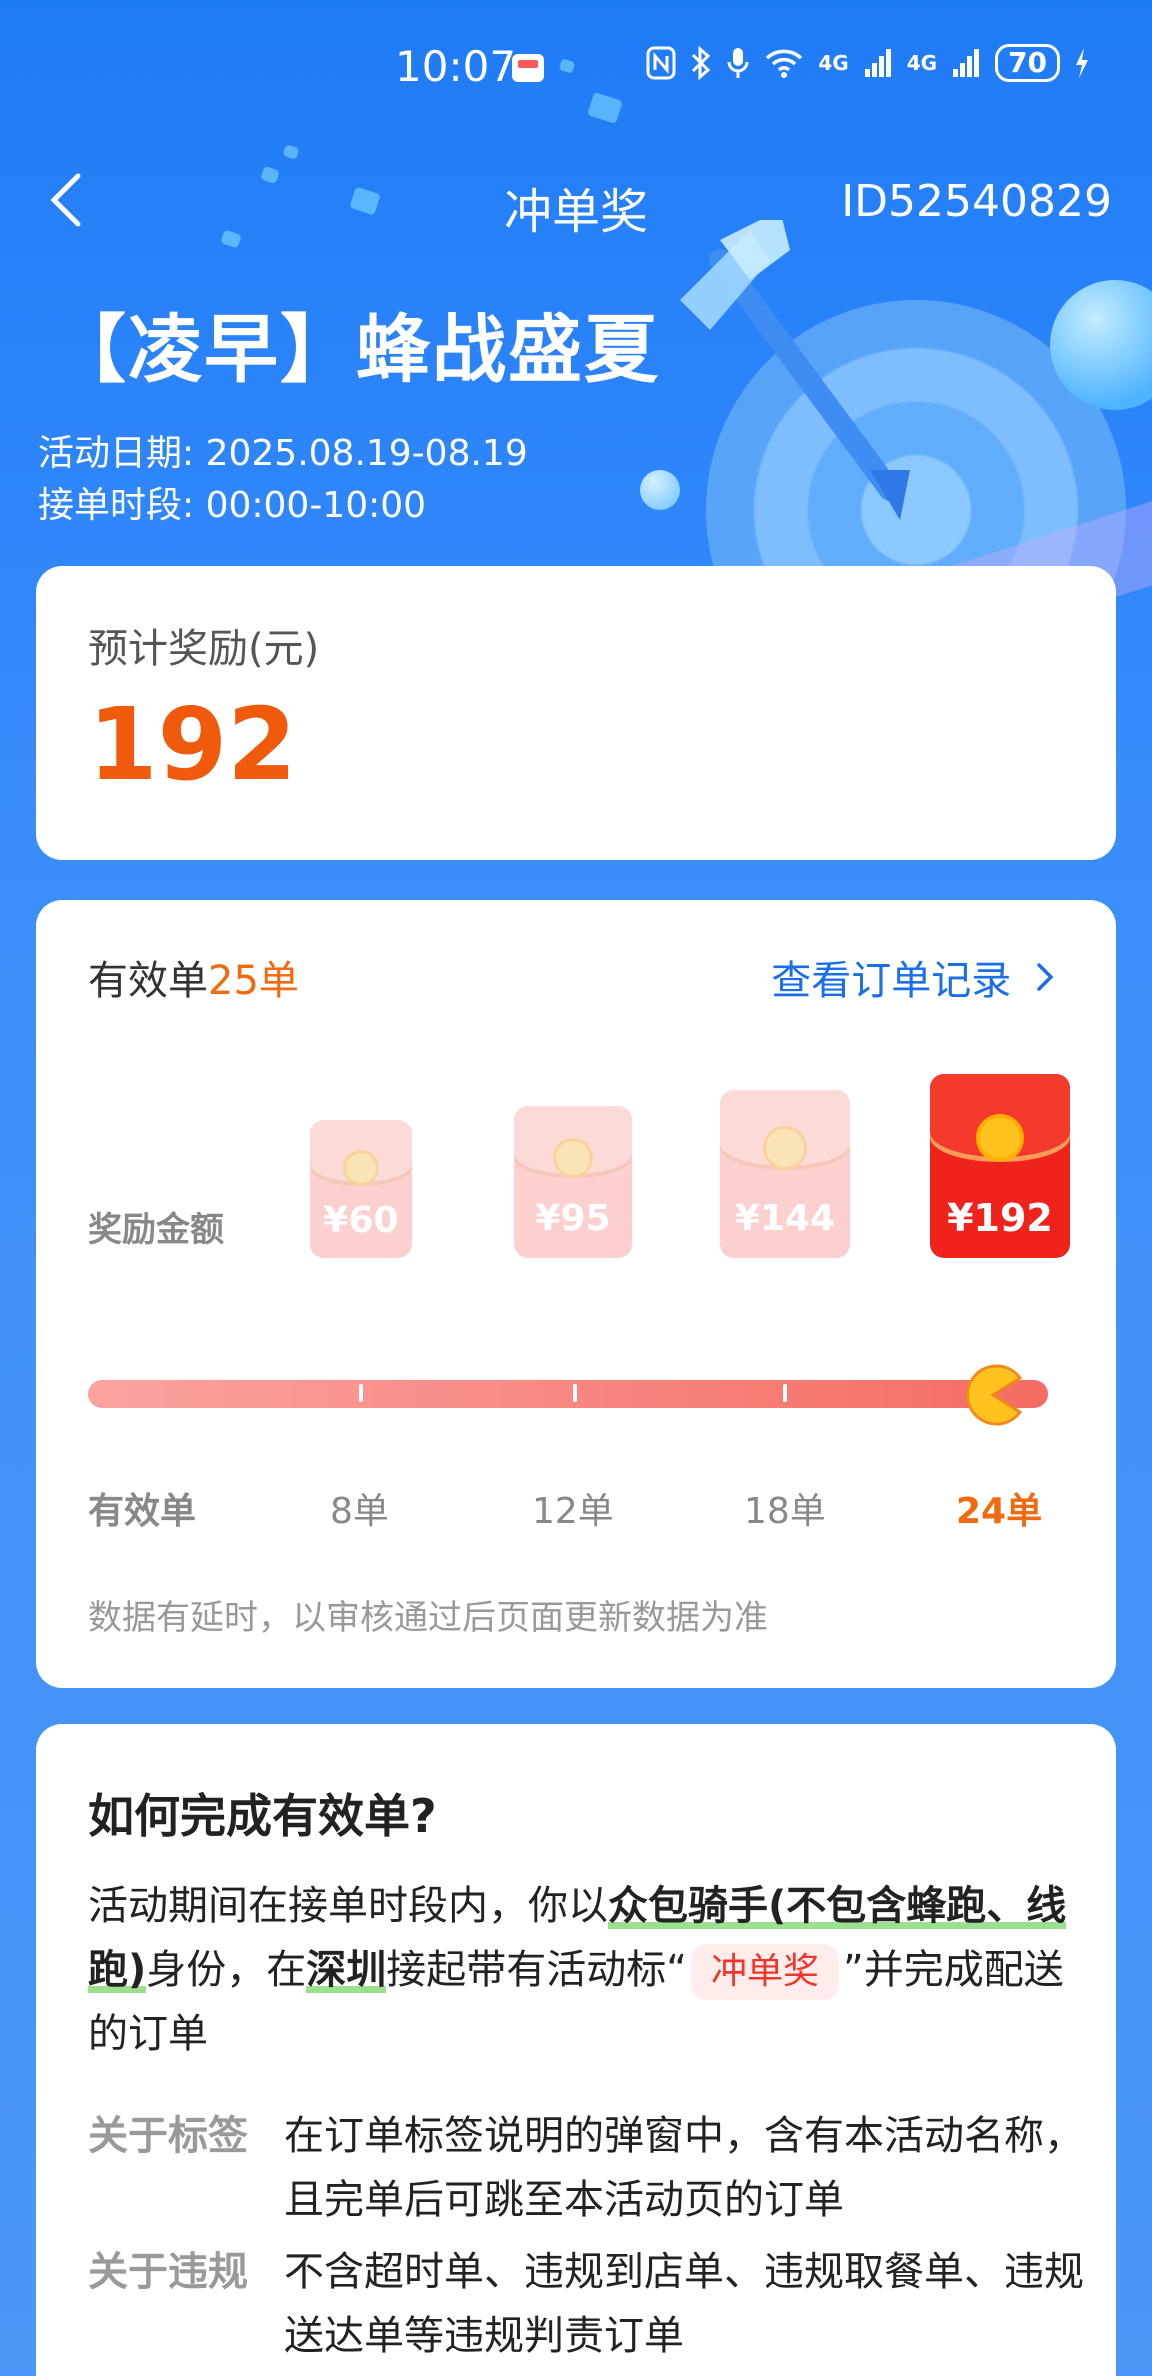  I want to click on reward-amount: ¥192, so click(1000, 1218).